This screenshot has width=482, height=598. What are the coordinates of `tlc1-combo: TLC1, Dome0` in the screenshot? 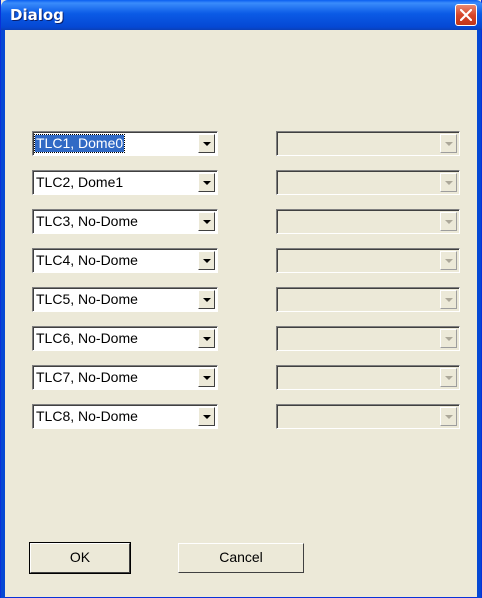 It's located at (125, 143).